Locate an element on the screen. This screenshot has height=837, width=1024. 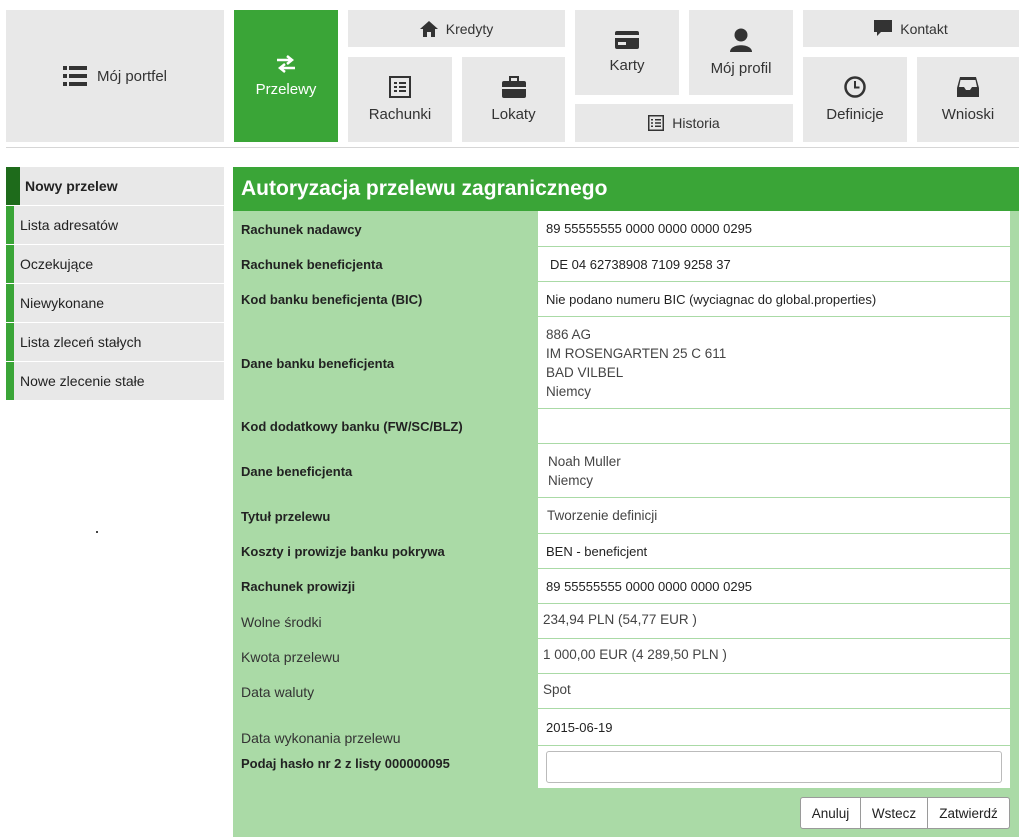
nav-karty: Karty is located at coordinates (627, 52).